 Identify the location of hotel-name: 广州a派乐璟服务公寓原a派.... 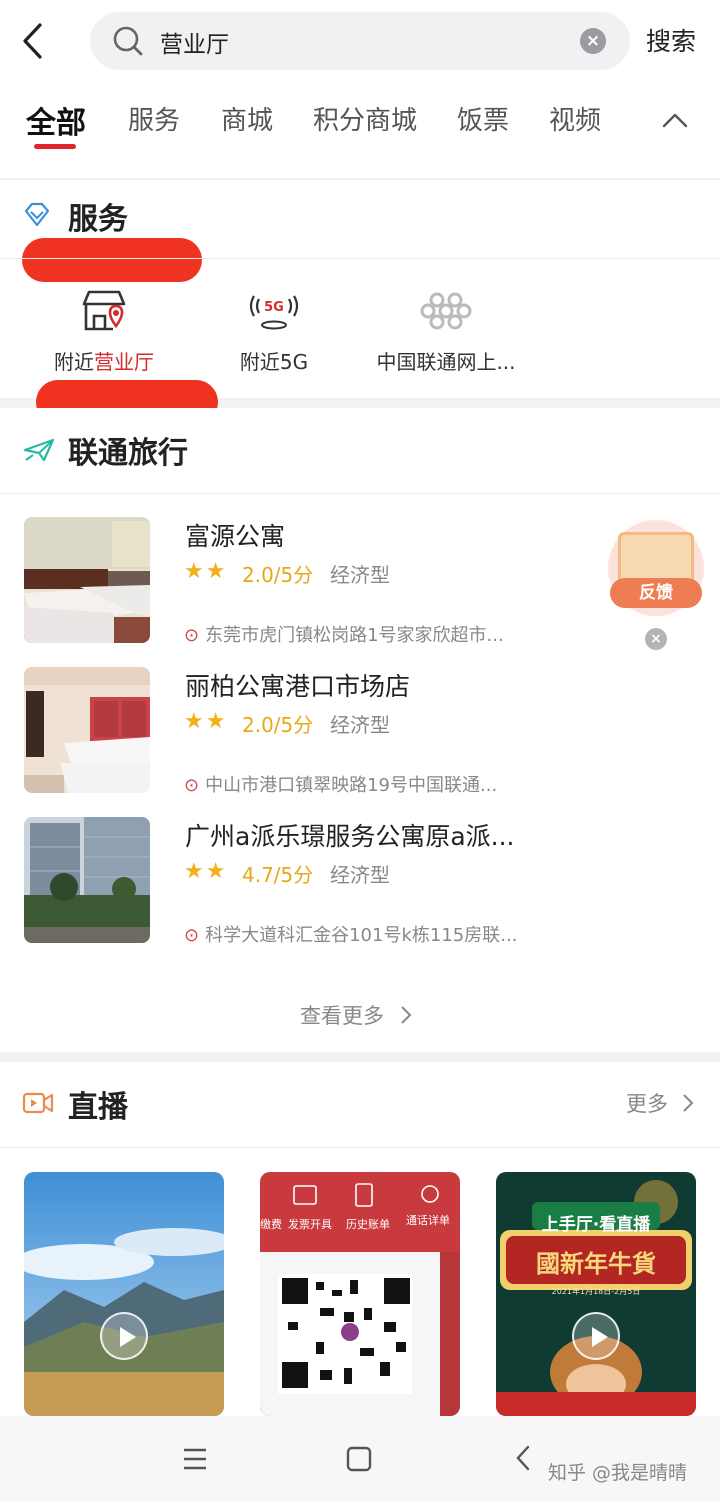
(350, 836).